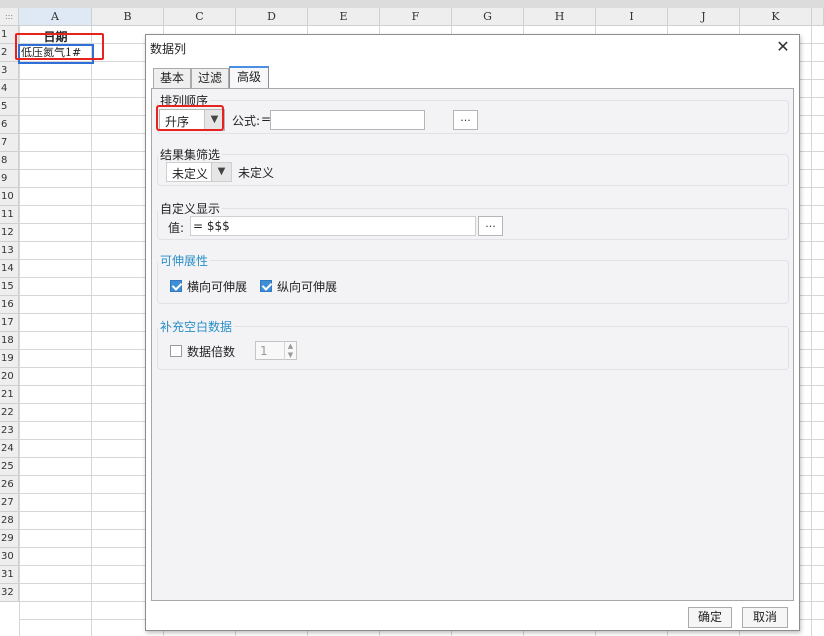  Describe the element at coordinates (176, 228) in the screenshot. I see `value-label: 值:` at that location.